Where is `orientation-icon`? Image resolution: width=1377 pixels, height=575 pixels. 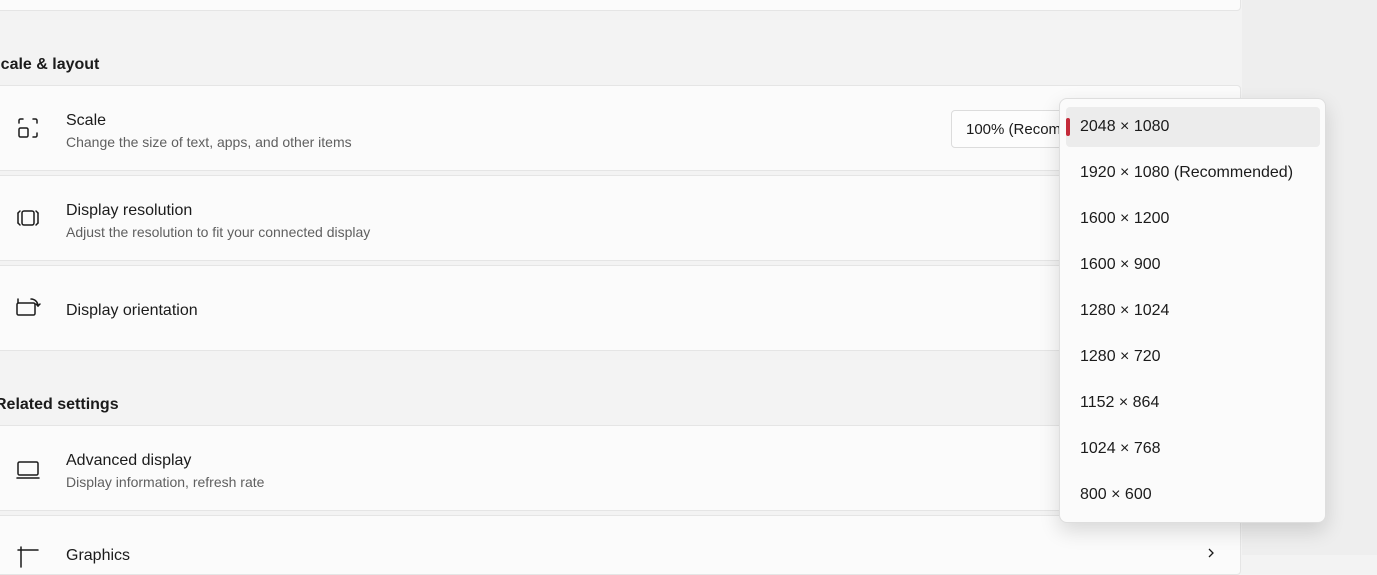 orientation-icon is located at coordinates (28, 308).